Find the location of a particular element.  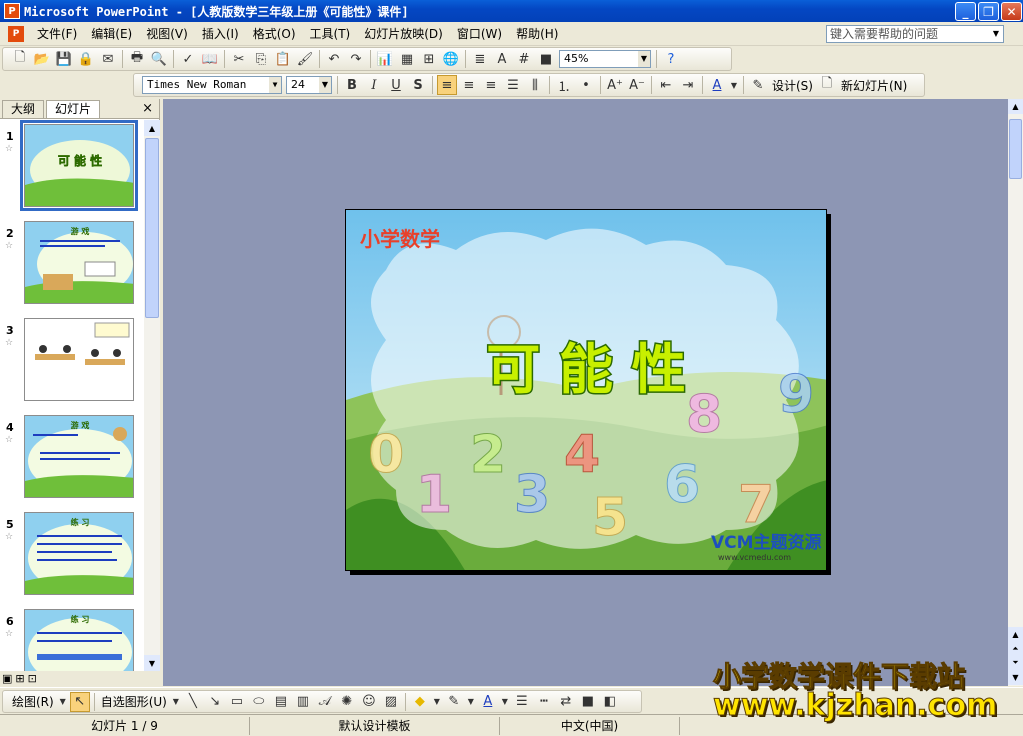

permission-icon: 🔒 is located at coordinates (86, 59).